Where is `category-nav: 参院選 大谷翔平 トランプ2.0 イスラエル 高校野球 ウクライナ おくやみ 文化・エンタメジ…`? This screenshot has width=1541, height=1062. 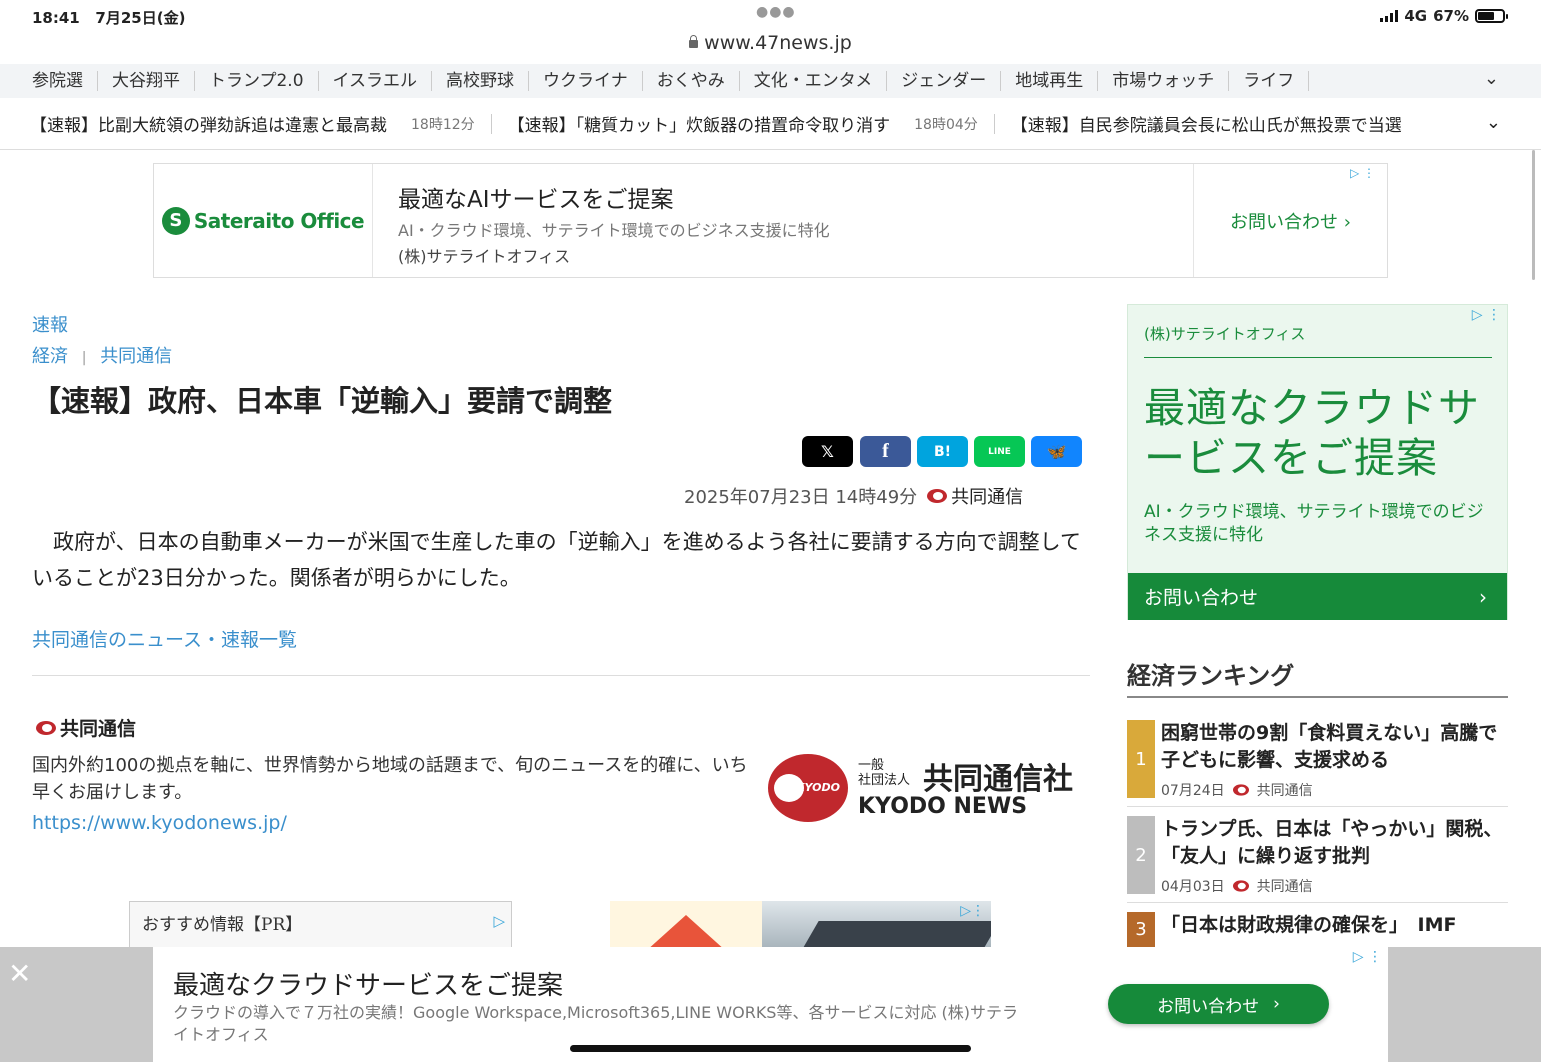 category-nav: 参院選 大谷翔平 トランプ2.0 イスラエル 高校野球 ウクライナ おくやみ 文化・エンタメジ… is located at coordinates (770, 81).